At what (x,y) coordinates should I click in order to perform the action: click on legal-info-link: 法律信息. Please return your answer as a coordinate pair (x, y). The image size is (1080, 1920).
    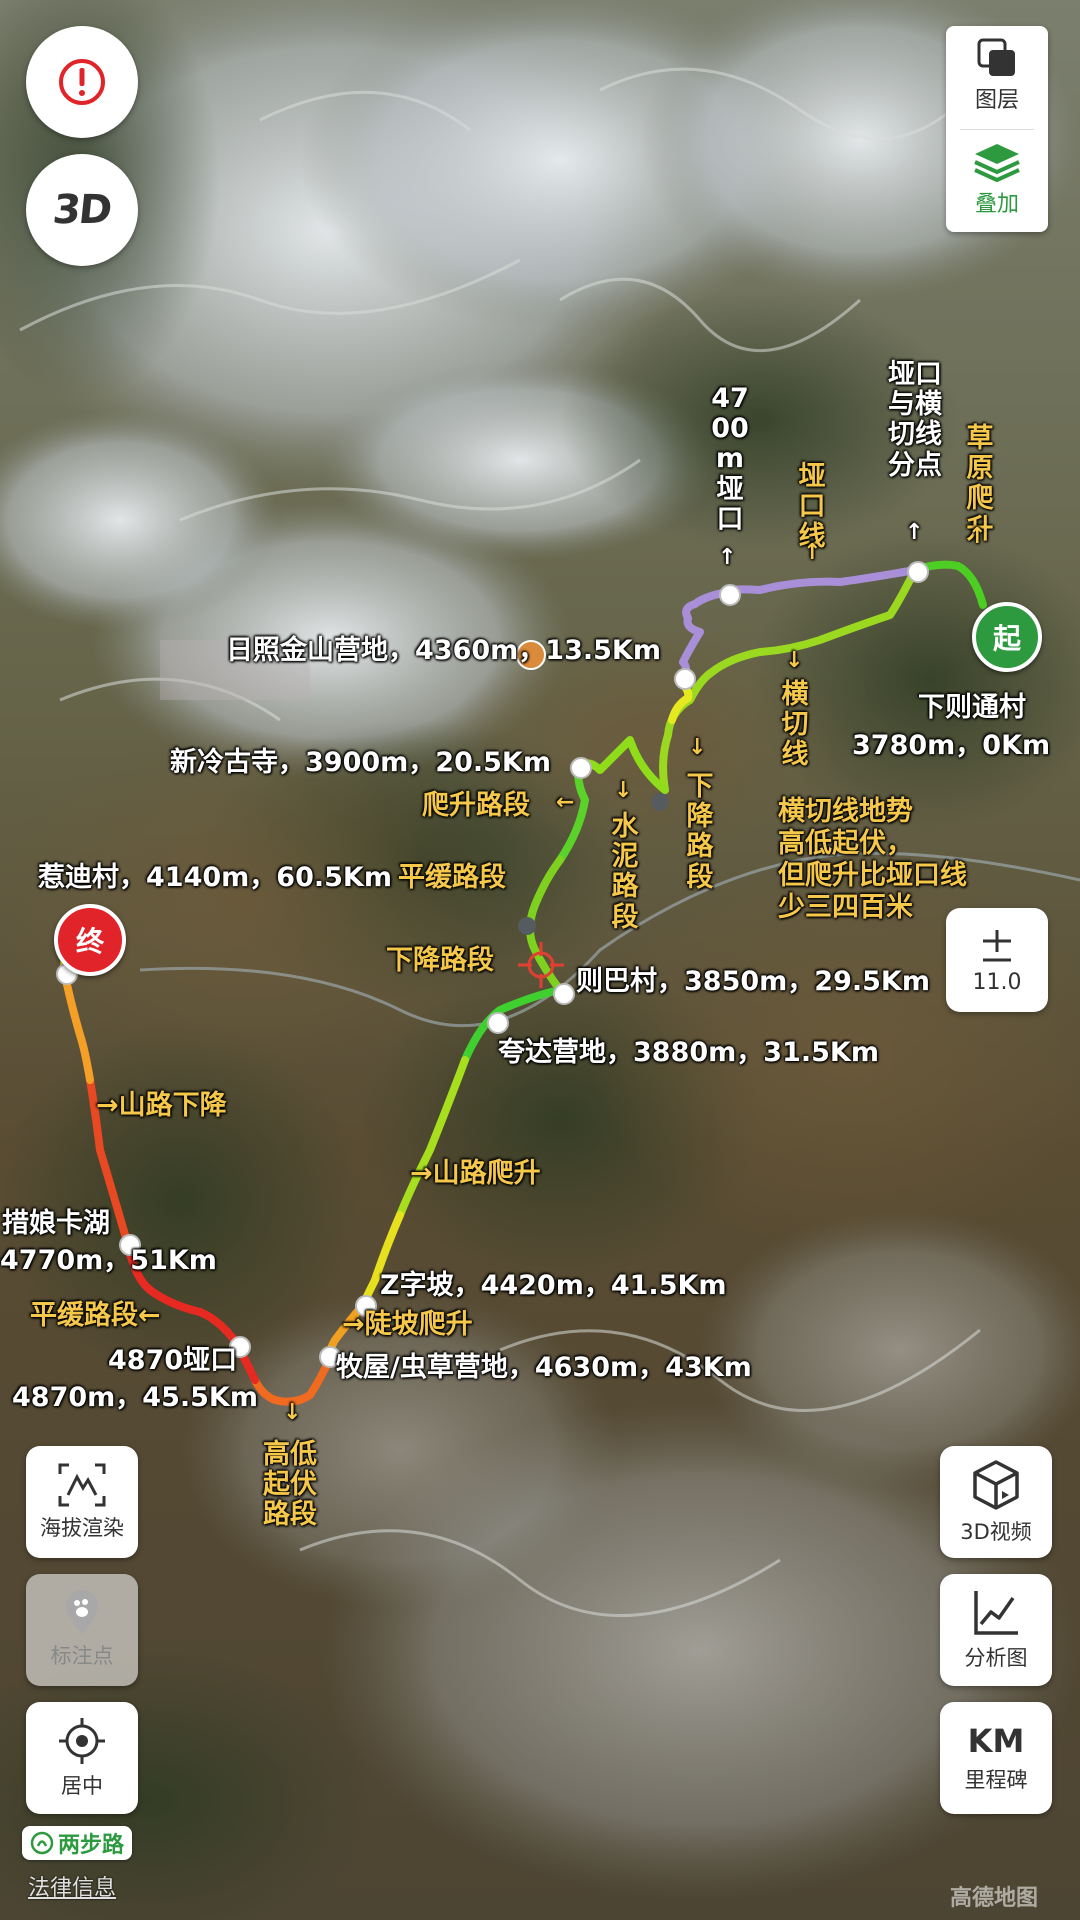
    Looking at the image, I should click on (72, 1886).